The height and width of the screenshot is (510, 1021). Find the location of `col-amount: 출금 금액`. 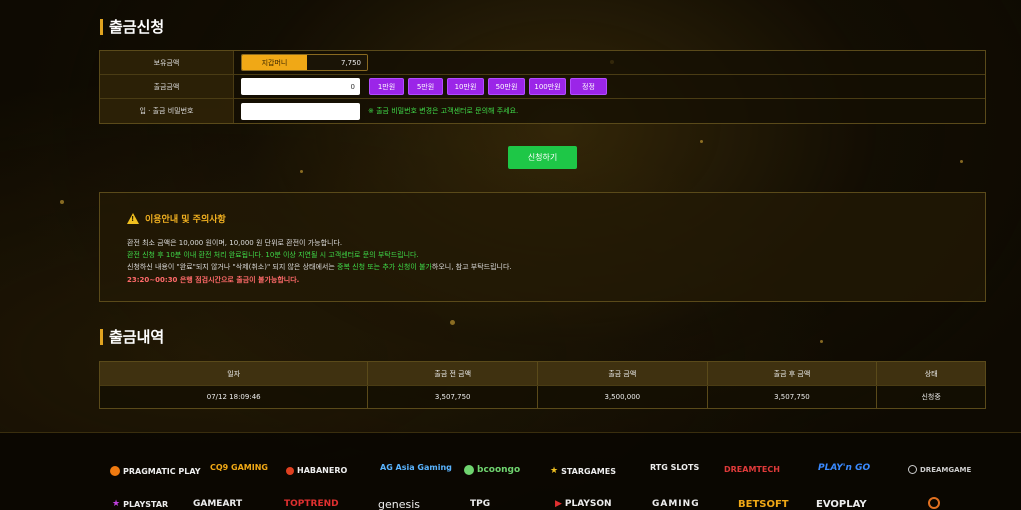

col-amount: 출금 금액 is located at coordinates (623, 373).